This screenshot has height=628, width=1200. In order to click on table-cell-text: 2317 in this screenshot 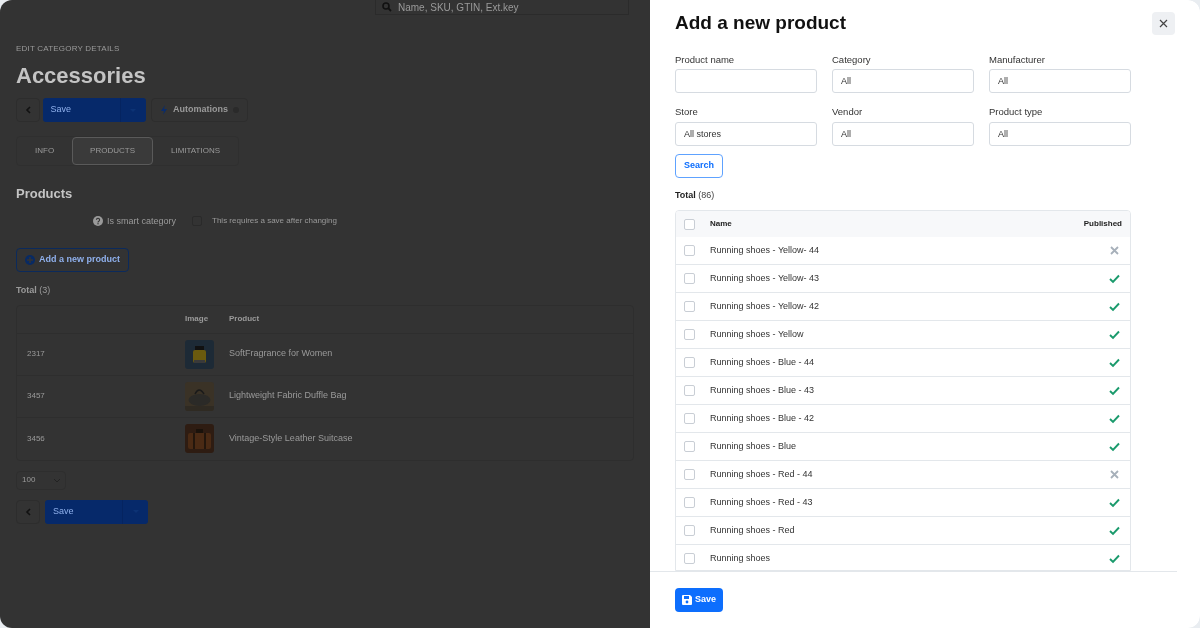, I will do `click(36, 354)`.